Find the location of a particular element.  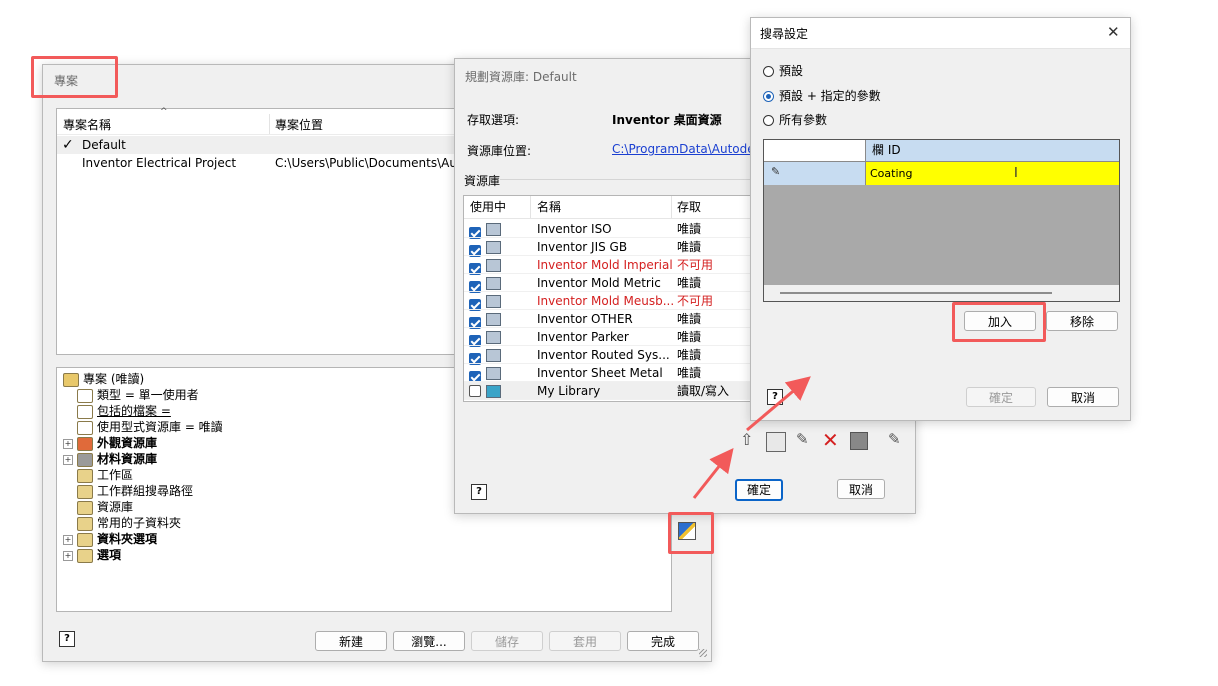

annotation-arrows is located at coordinates (751, 437).